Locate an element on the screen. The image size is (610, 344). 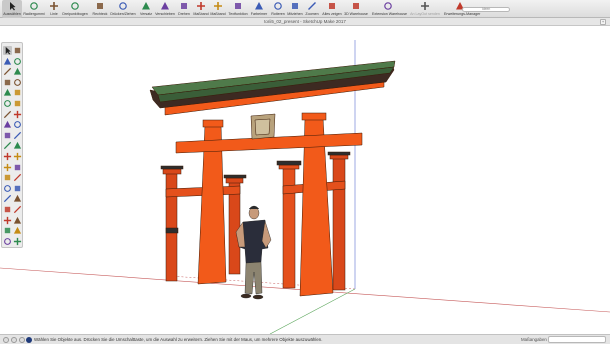
follow-me-icon is located at coordinates (17, 135).